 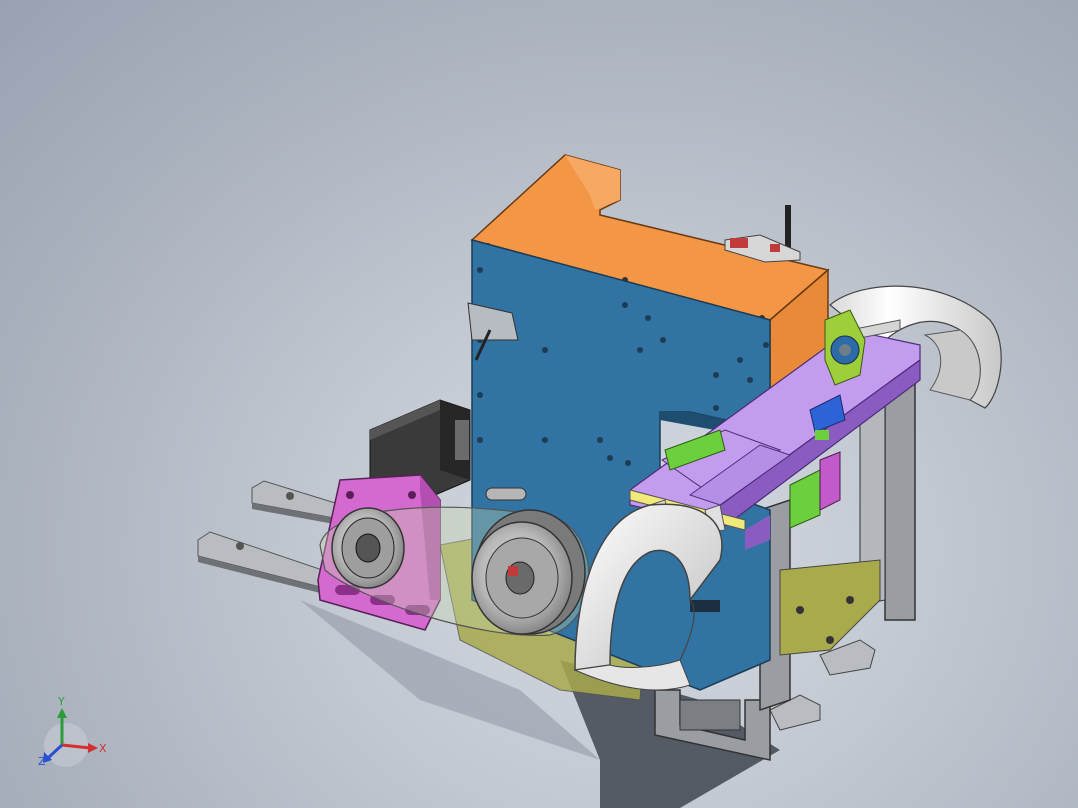 What do you see at coordinates (368, 548) in the screenshot?
I see `small-timing-pulley` at bounding box center [368, 548].